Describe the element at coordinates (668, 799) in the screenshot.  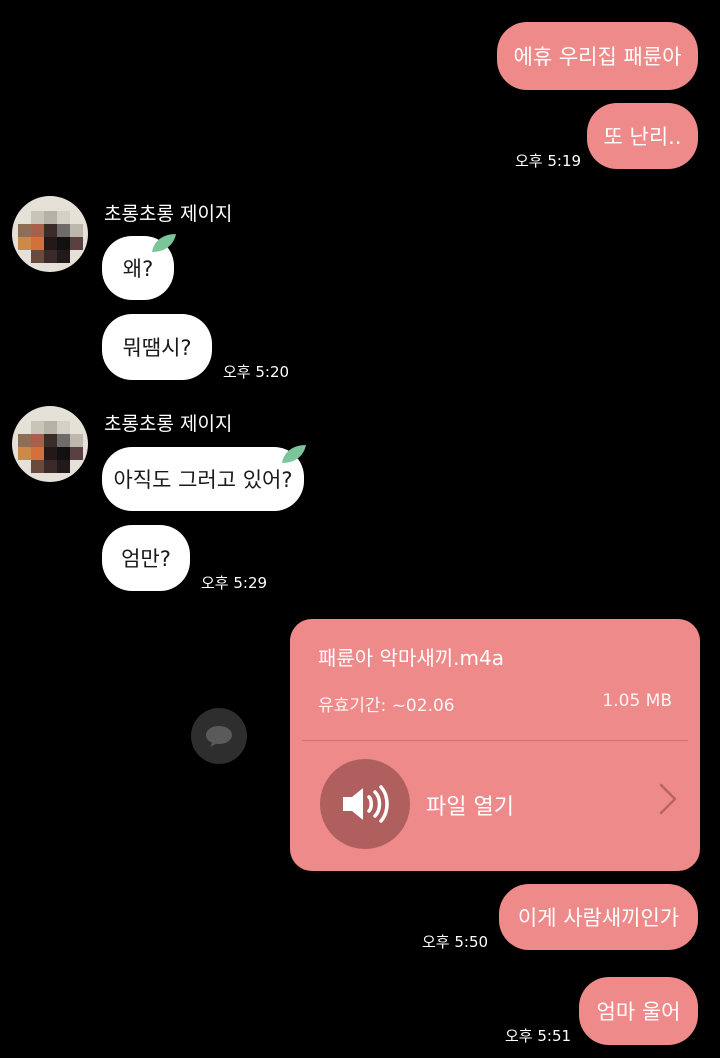
I see `chevron-right-icon` at that location.